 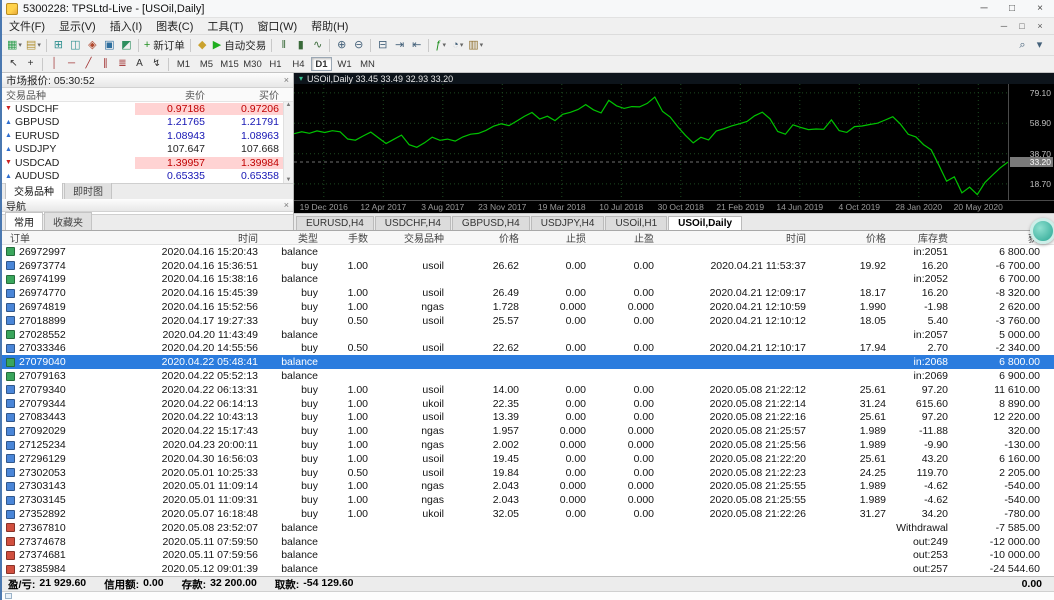 What do you see at coordinates (341, 45) in the screenshot?
I see `toolbar-zoom-in-button: ⊕` at bounding box center [341, 45].